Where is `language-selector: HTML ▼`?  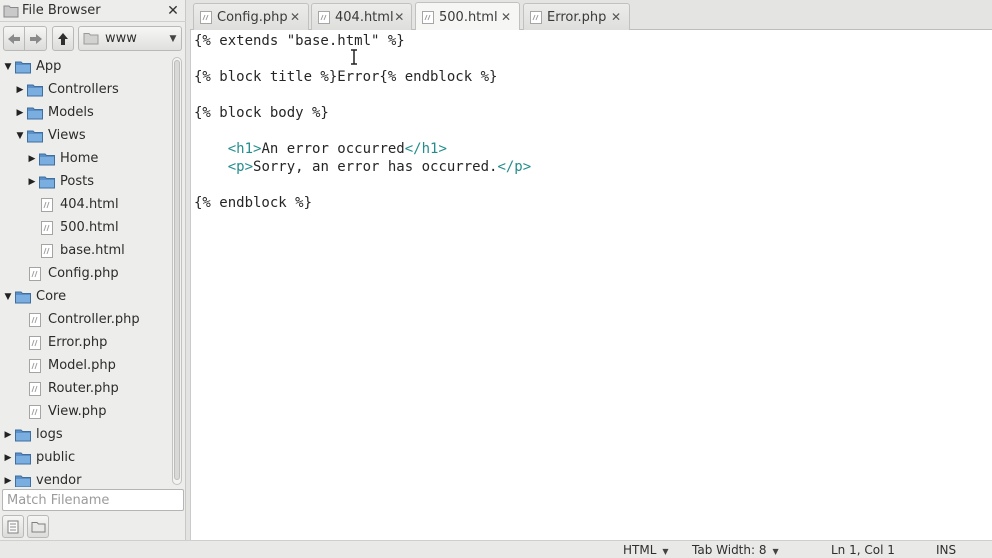 language-selector: HTML ▼ is located at coordinates (646, 550).